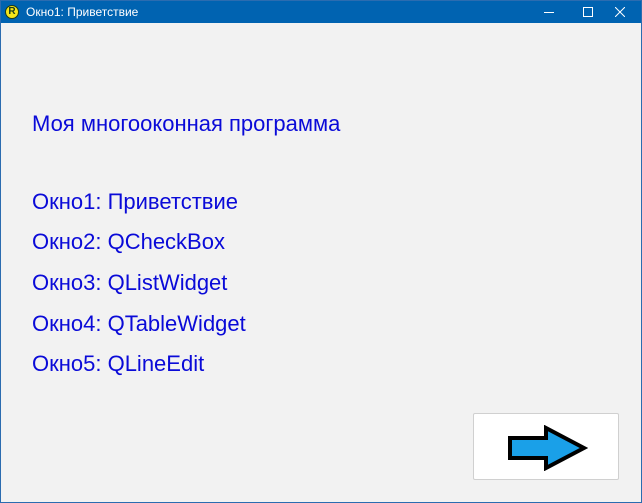 This screenshot has height=503, width=642. What do you see at coordinates (118, 363) in the screenshot?
I see `window-list-item: Окно5: QLineEdit` at bounding box center [118, 363].